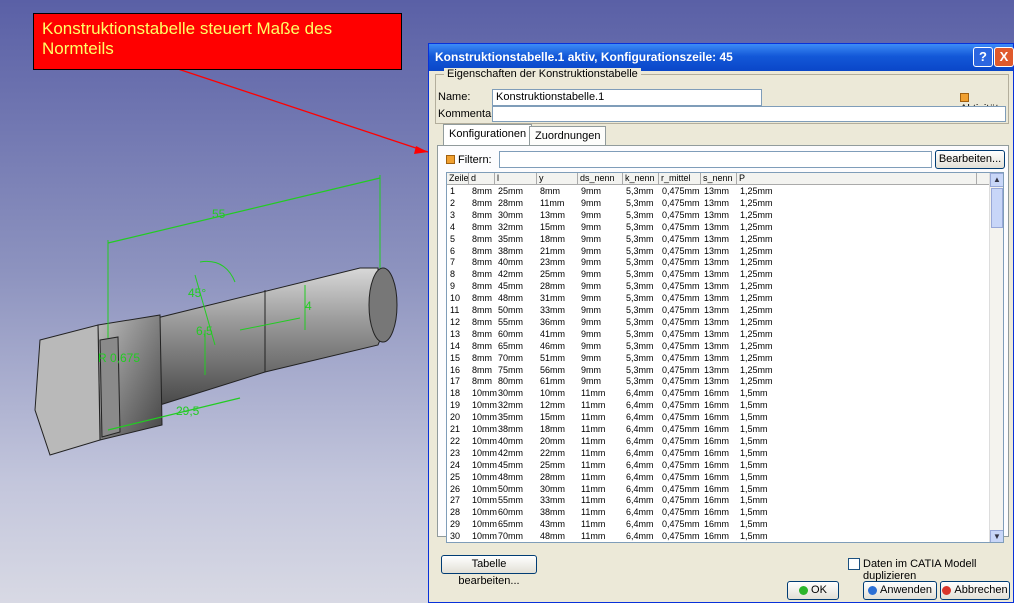 The width and height of the screenshot is (1014, 603). What do you see at coordinates (641, 179) in the screenshot?
I see `column-header: k_nenn` at bounding box center [641, 179].